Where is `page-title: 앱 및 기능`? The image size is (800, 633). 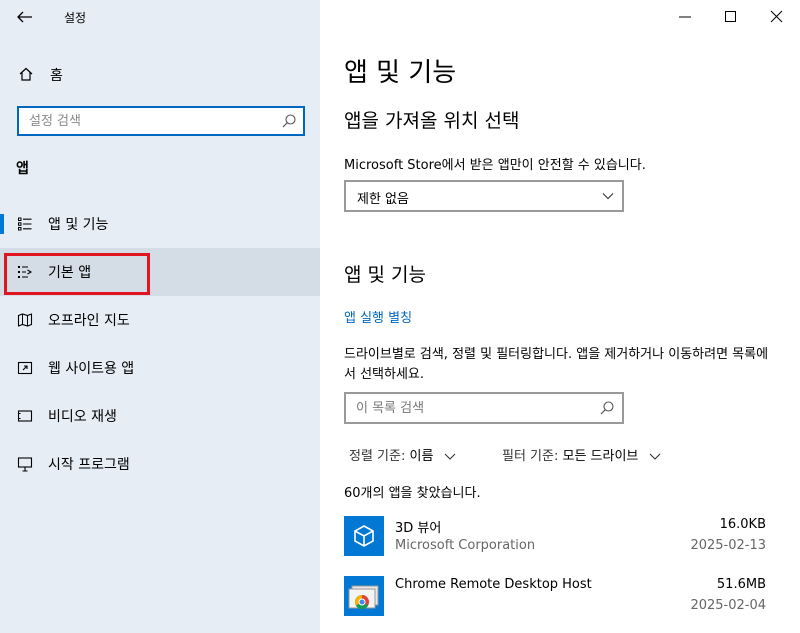 page-title: 앱 및 기능 is located at coordinates (400, 73).